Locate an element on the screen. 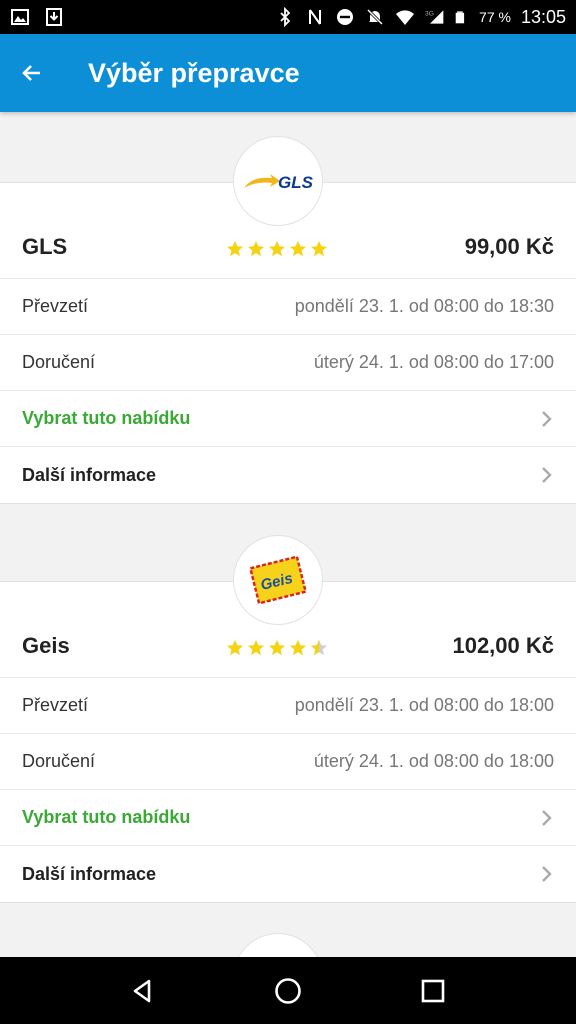  svg-text: 3G is located at coordinates (429, 13).